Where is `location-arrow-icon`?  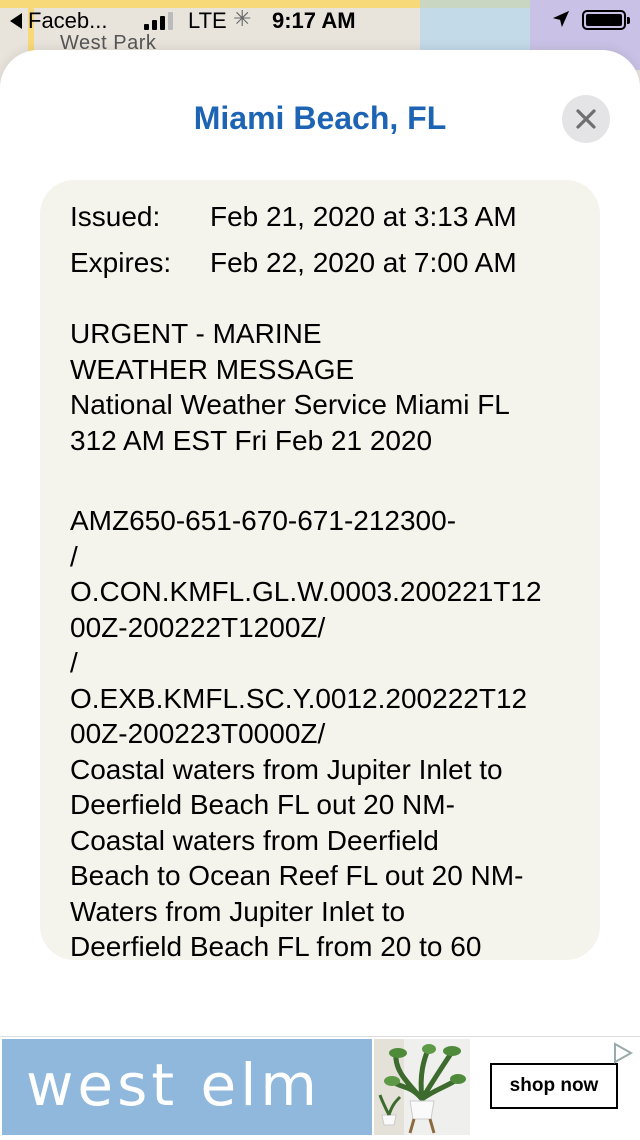
location-arrow-icon is located at coordinates (561, 19).